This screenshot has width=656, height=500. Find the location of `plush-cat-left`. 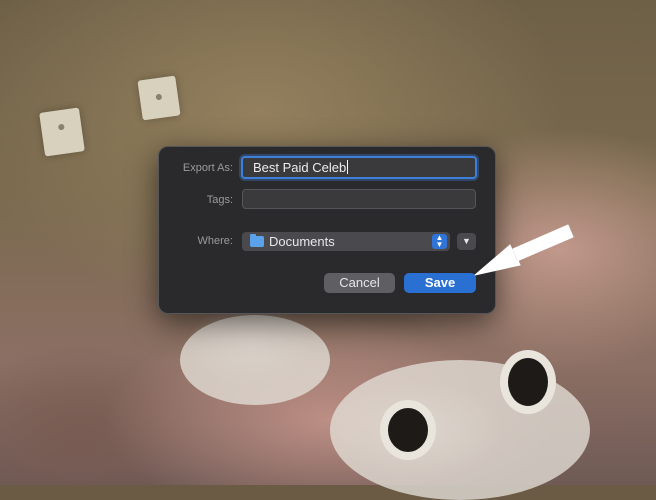

plush-cat-left is located at coordinates (255, 360).